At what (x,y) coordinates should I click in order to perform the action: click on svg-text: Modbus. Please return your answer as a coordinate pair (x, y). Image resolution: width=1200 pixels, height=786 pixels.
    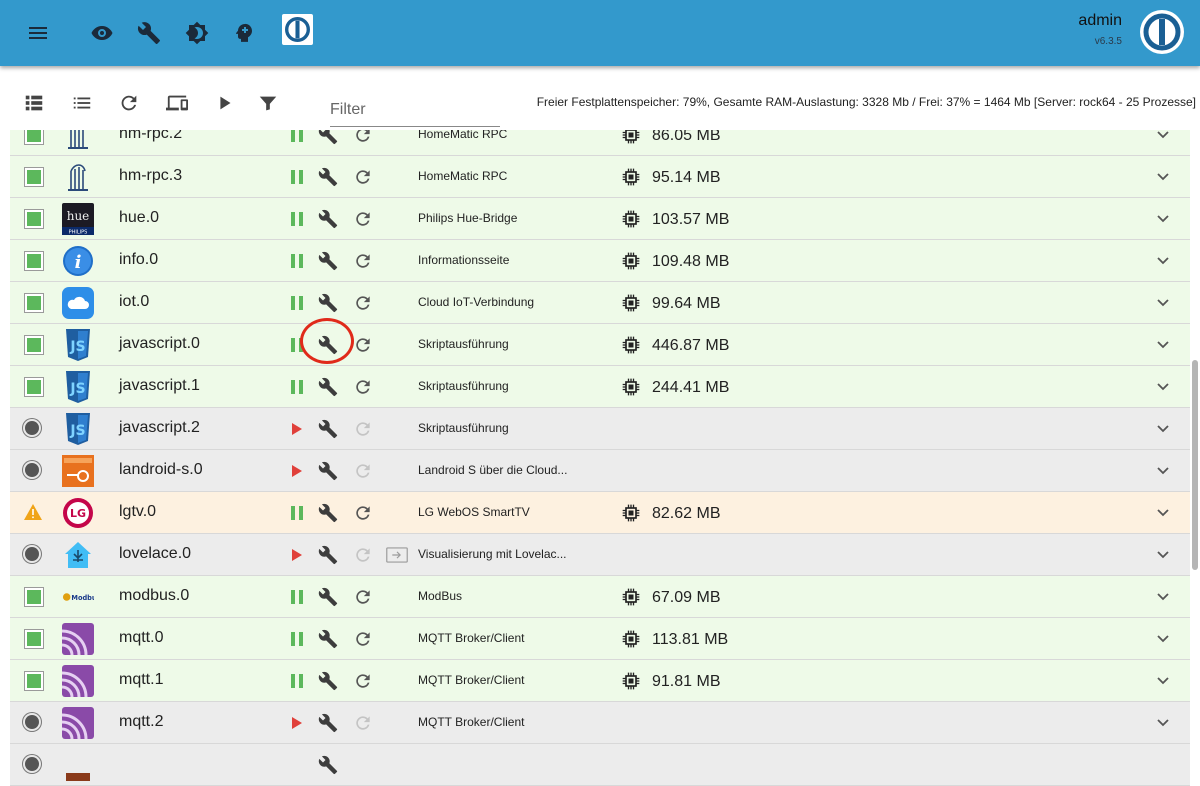
    Looking at the image, I should click on (82, 598).